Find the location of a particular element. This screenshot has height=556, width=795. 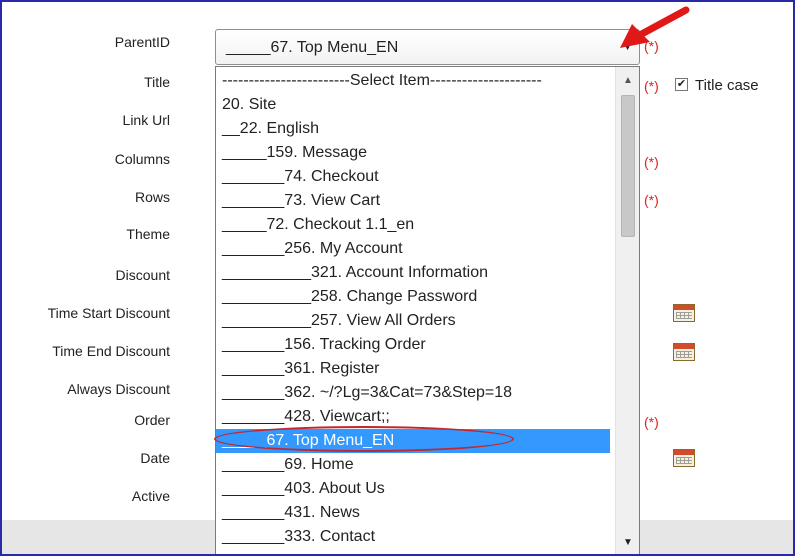

required-marker-columns: (*) is located at coordinates (651, 162).